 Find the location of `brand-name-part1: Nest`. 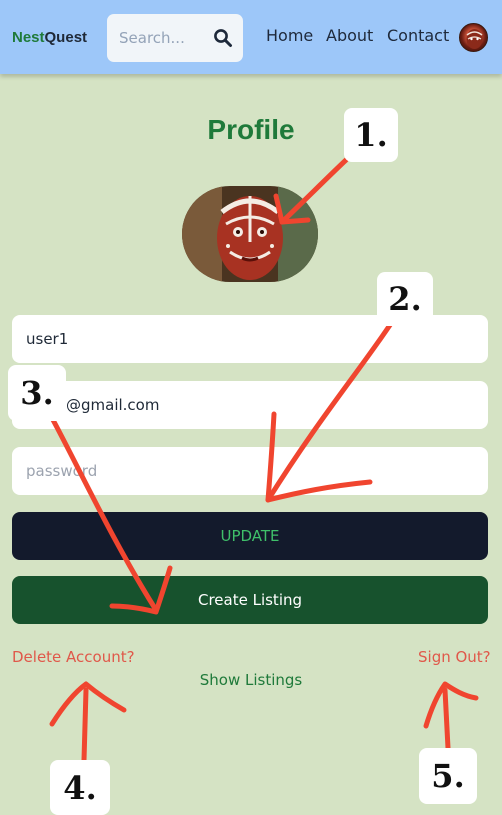

brand-name-part1: Nest is located at coordinates (28, 37).